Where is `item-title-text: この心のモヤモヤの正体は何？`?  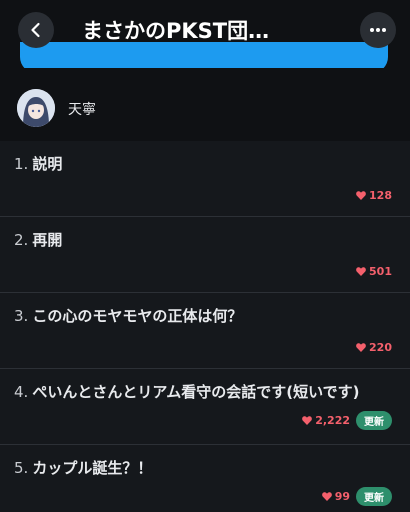 item-title-text: この心のモヤモヤの正体は何？ is located at coordinates (137, 316).